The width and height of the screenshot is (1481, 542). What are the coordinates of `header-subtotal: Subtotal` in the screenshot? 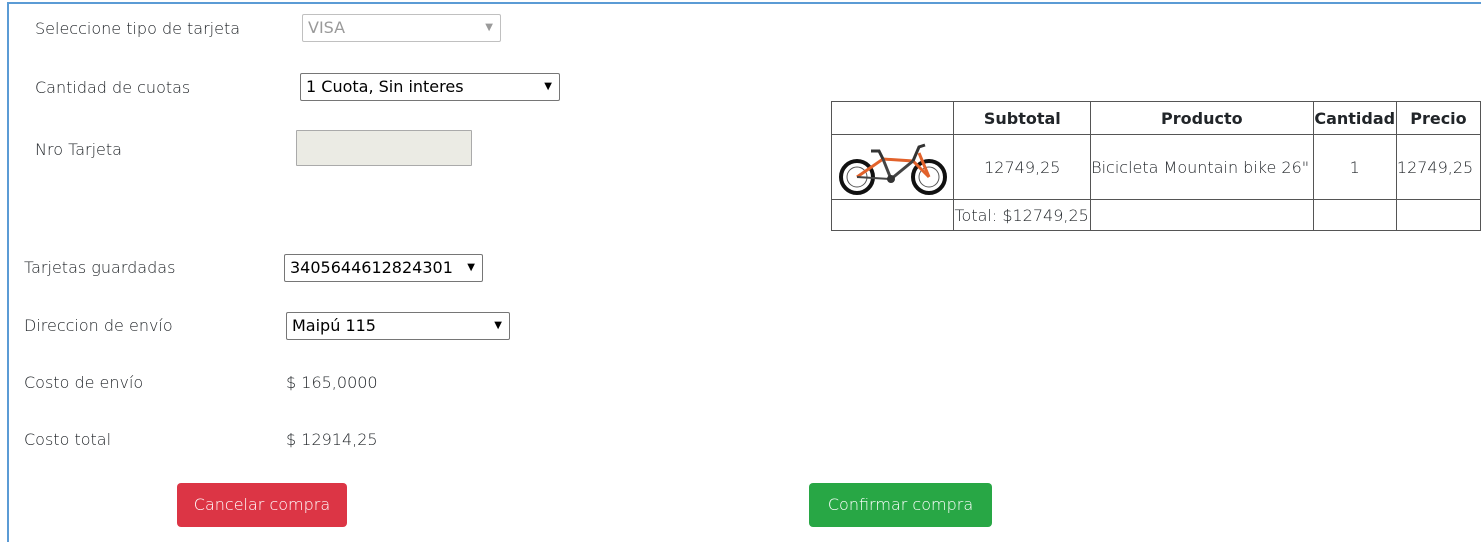 It's located at (1022, 118).